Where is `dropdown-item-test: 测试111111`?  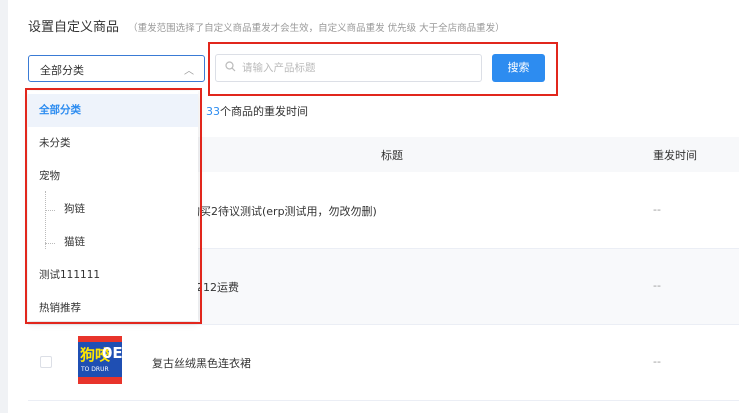 dropdown-item-test: 测试111111 is located at coordinates (113, 275).